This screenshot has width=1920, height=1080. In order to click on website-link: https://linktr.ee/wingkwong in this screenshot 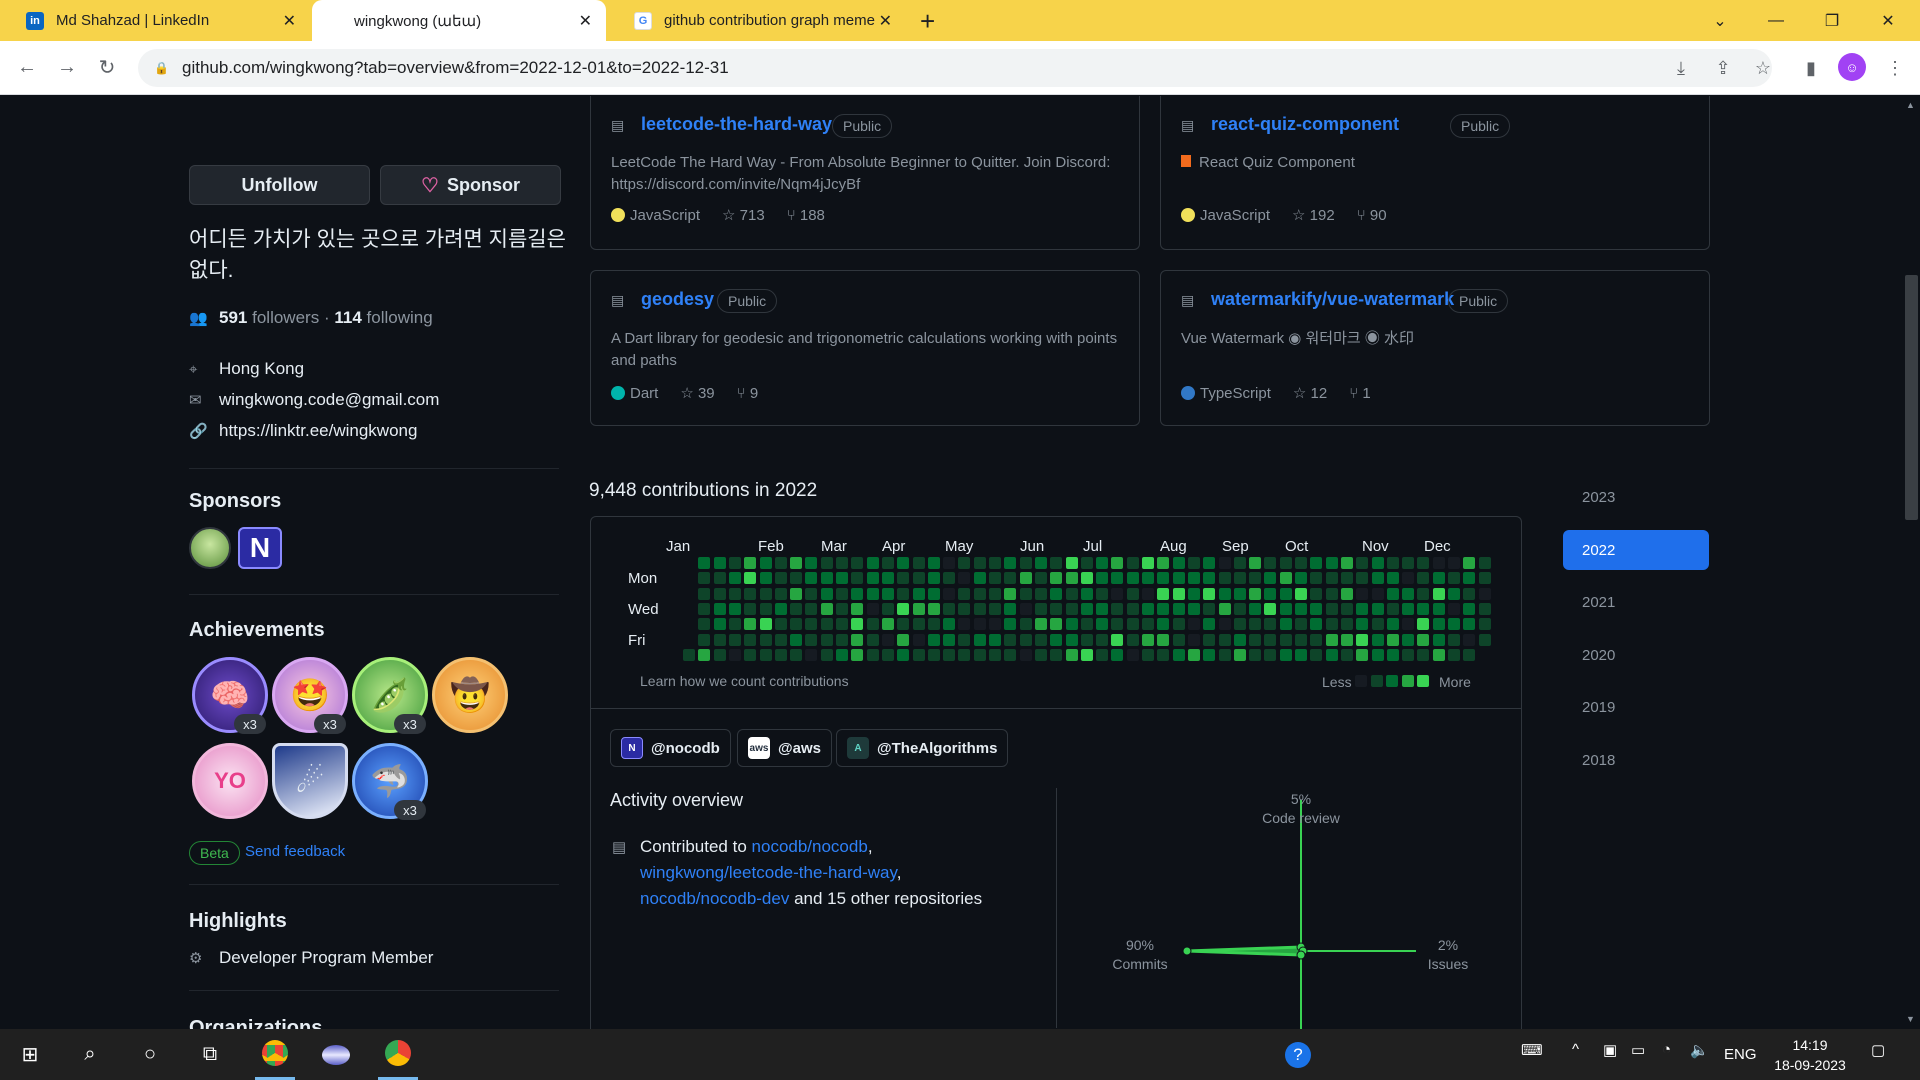, I will do `click(318, 431)`.